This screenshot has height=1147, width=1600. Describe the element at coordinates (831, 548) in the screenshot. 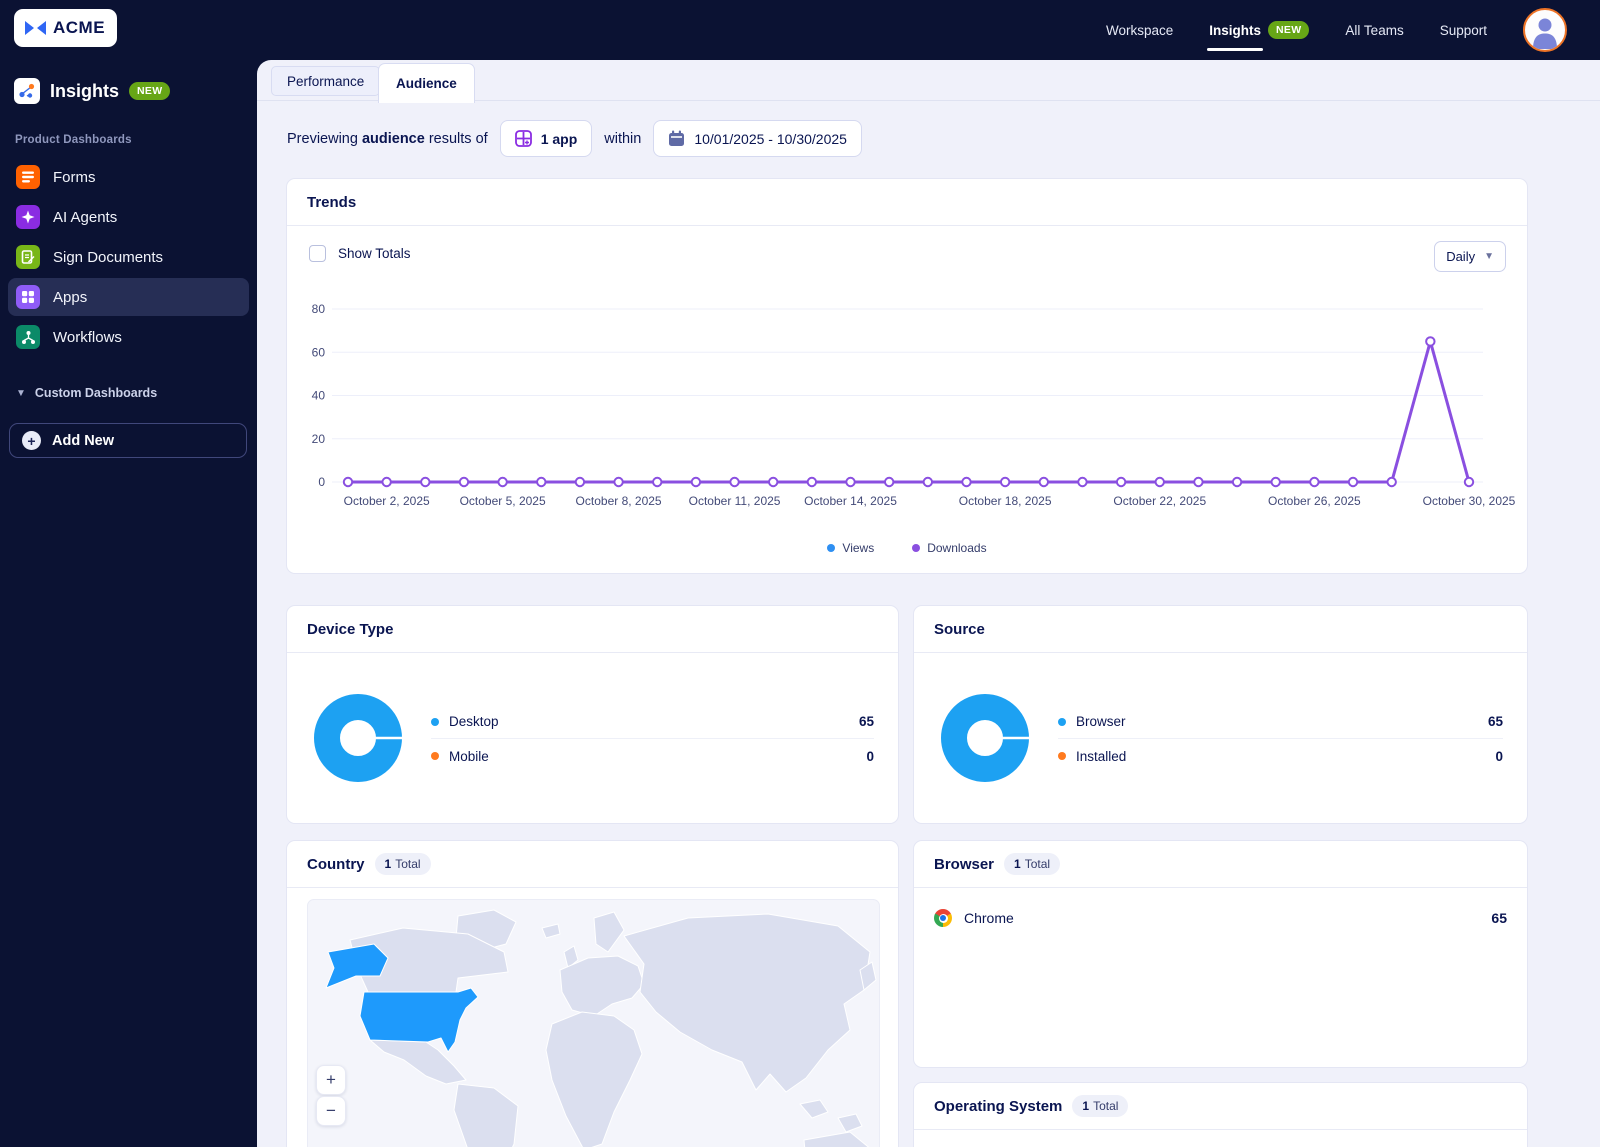

I see `views-dot` at that location.